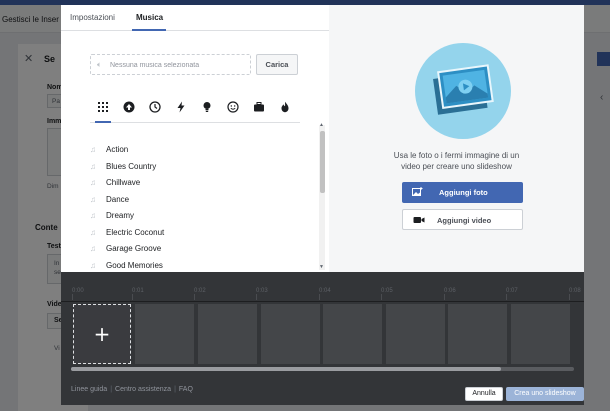 The height and width of the screenshot is (411, 610). I want to click on add-photo-icon, so click(417, 191).